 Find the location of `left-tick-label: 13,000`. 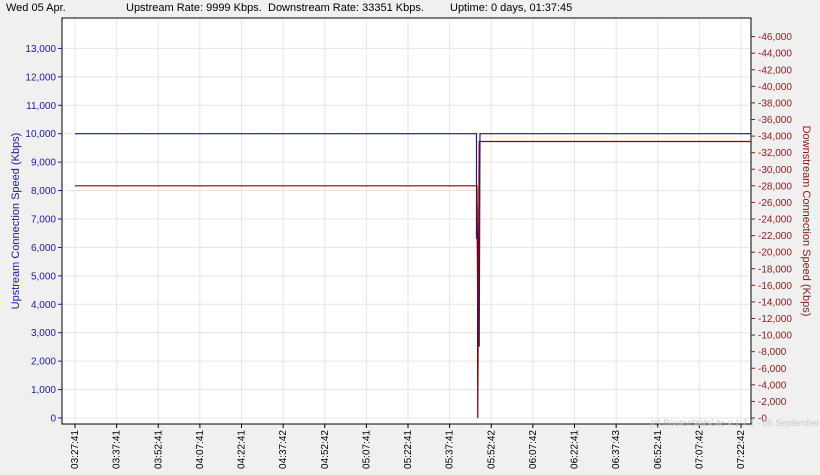

left-tick-label: 13,000 is located at coordinates (40, 49).